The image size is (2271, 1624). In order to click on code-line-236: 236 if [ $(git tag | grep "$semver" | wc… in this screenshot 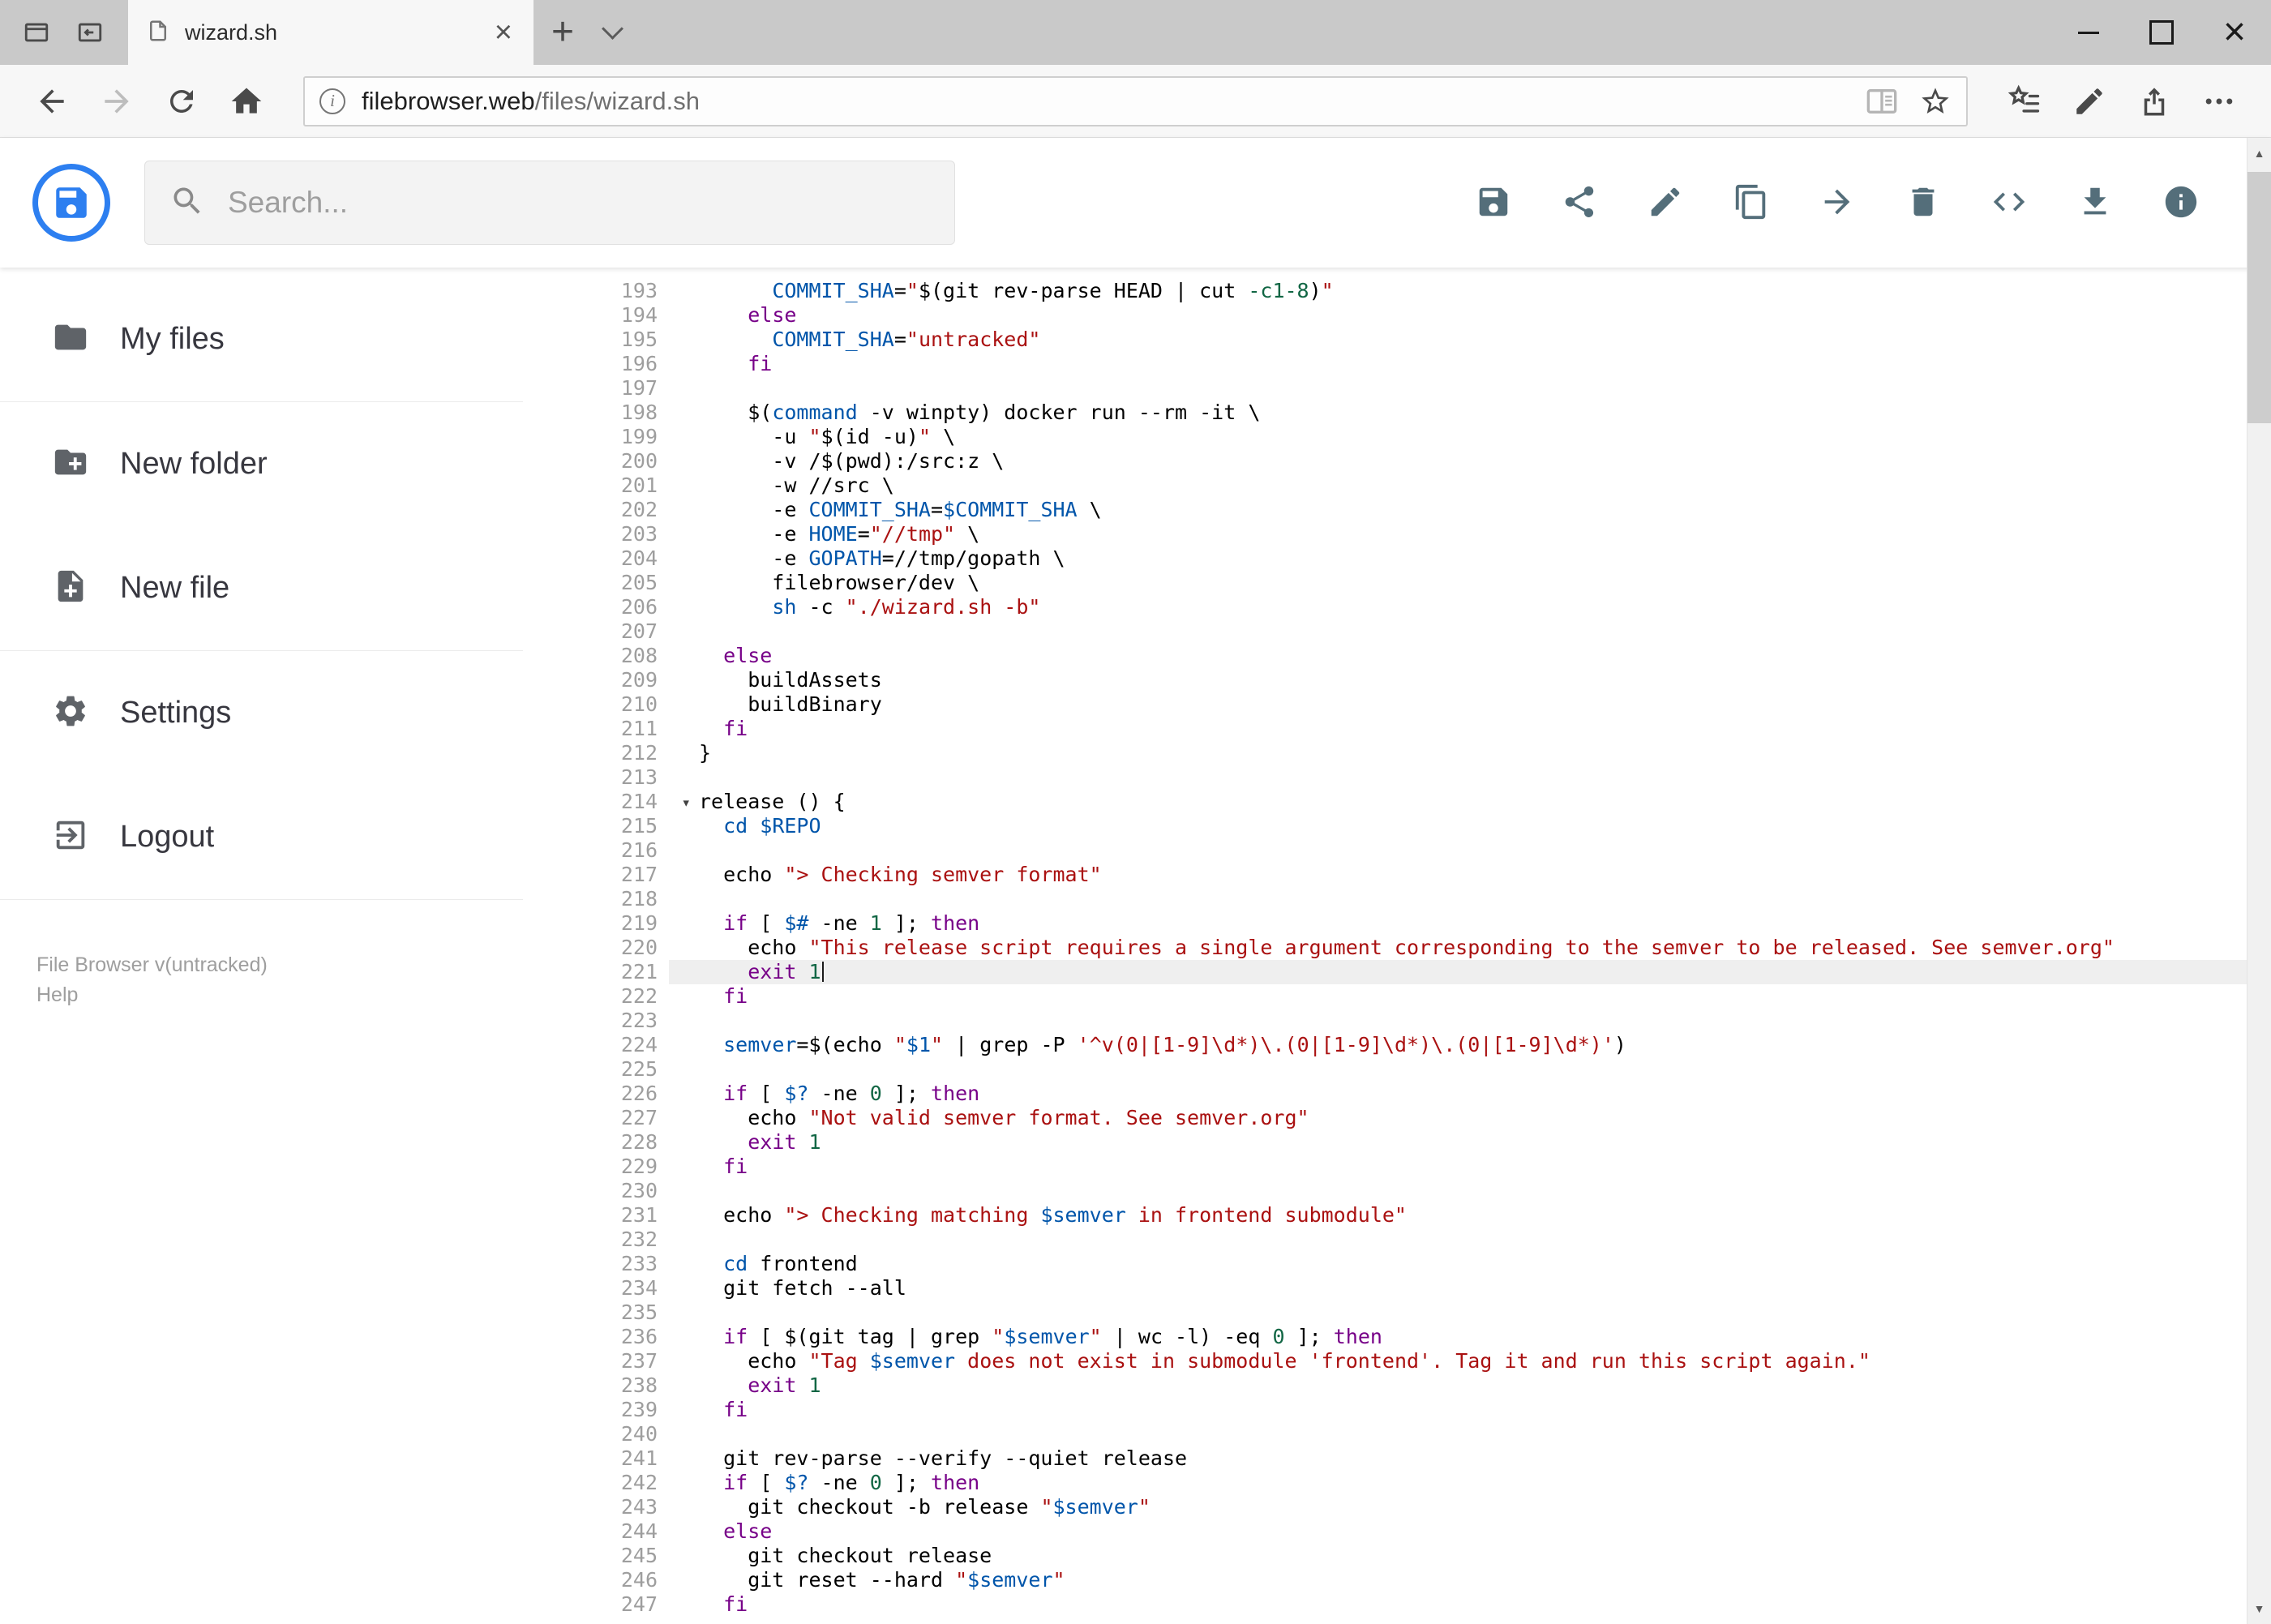, I will do `click(1397, 1337)`.